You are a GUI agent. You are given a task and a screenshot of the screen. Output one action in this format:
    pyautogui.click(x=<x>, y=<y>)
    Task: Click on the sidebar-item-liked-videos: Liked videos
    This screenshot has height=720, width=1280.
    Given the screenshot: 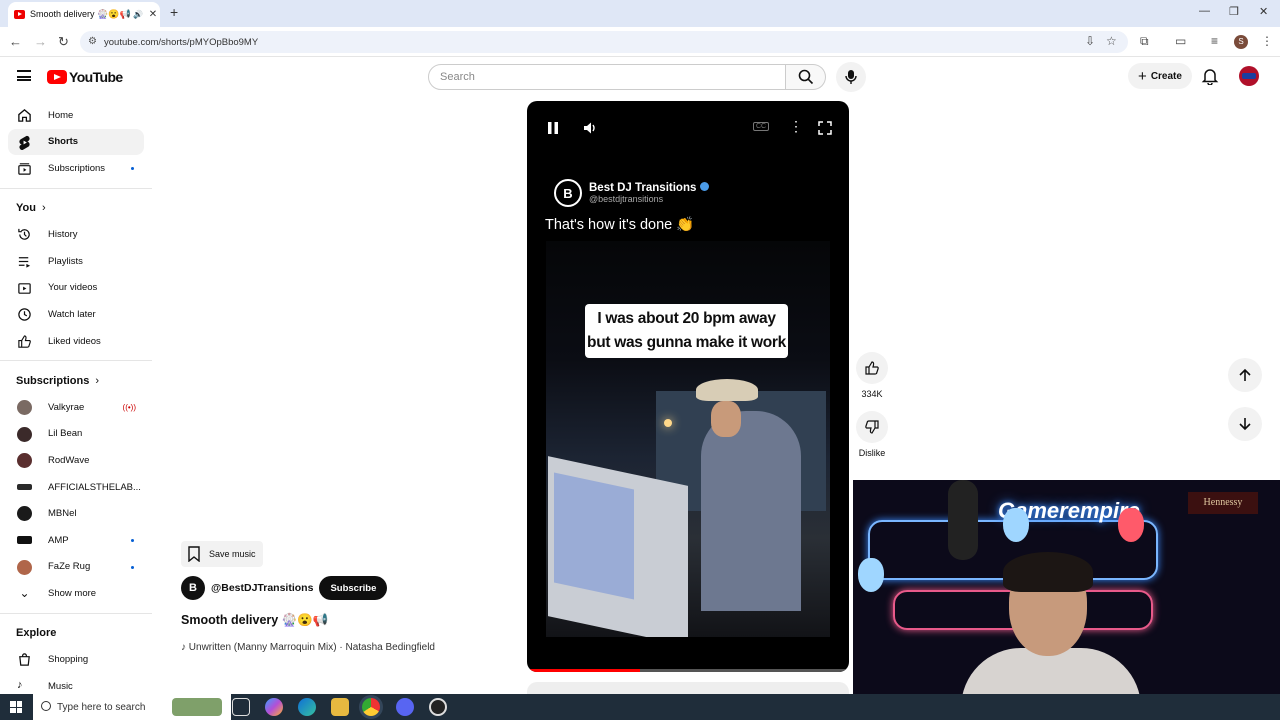 What is the action you would take?
    pyautogui.click(x=76, y=341)
    